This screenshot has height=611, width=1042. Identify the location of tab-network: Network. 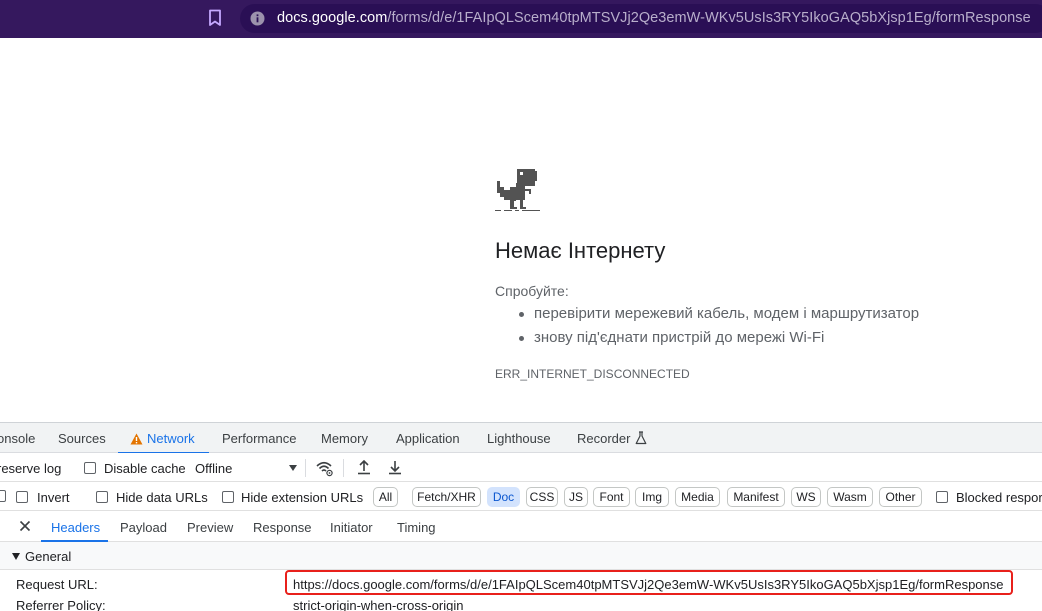
(171, 438).